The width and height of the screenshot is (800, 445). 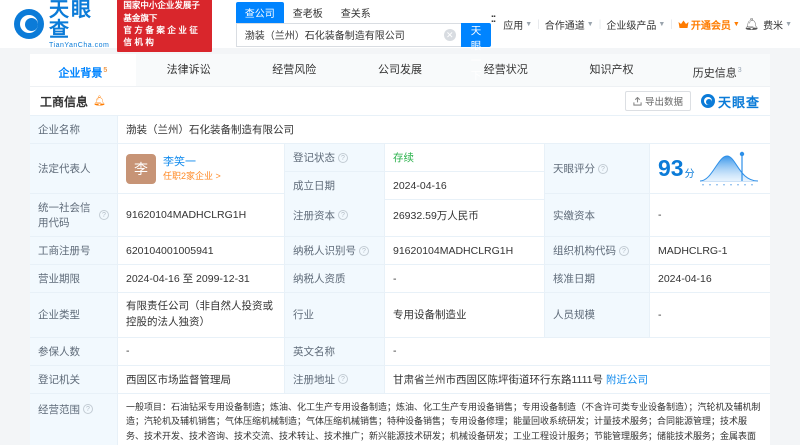 What do you see at coordinates (192, 176) in the screenshot?
I see `legal-rep-positions-link: 任职2家企业 >` at bounding box center [192, 176].